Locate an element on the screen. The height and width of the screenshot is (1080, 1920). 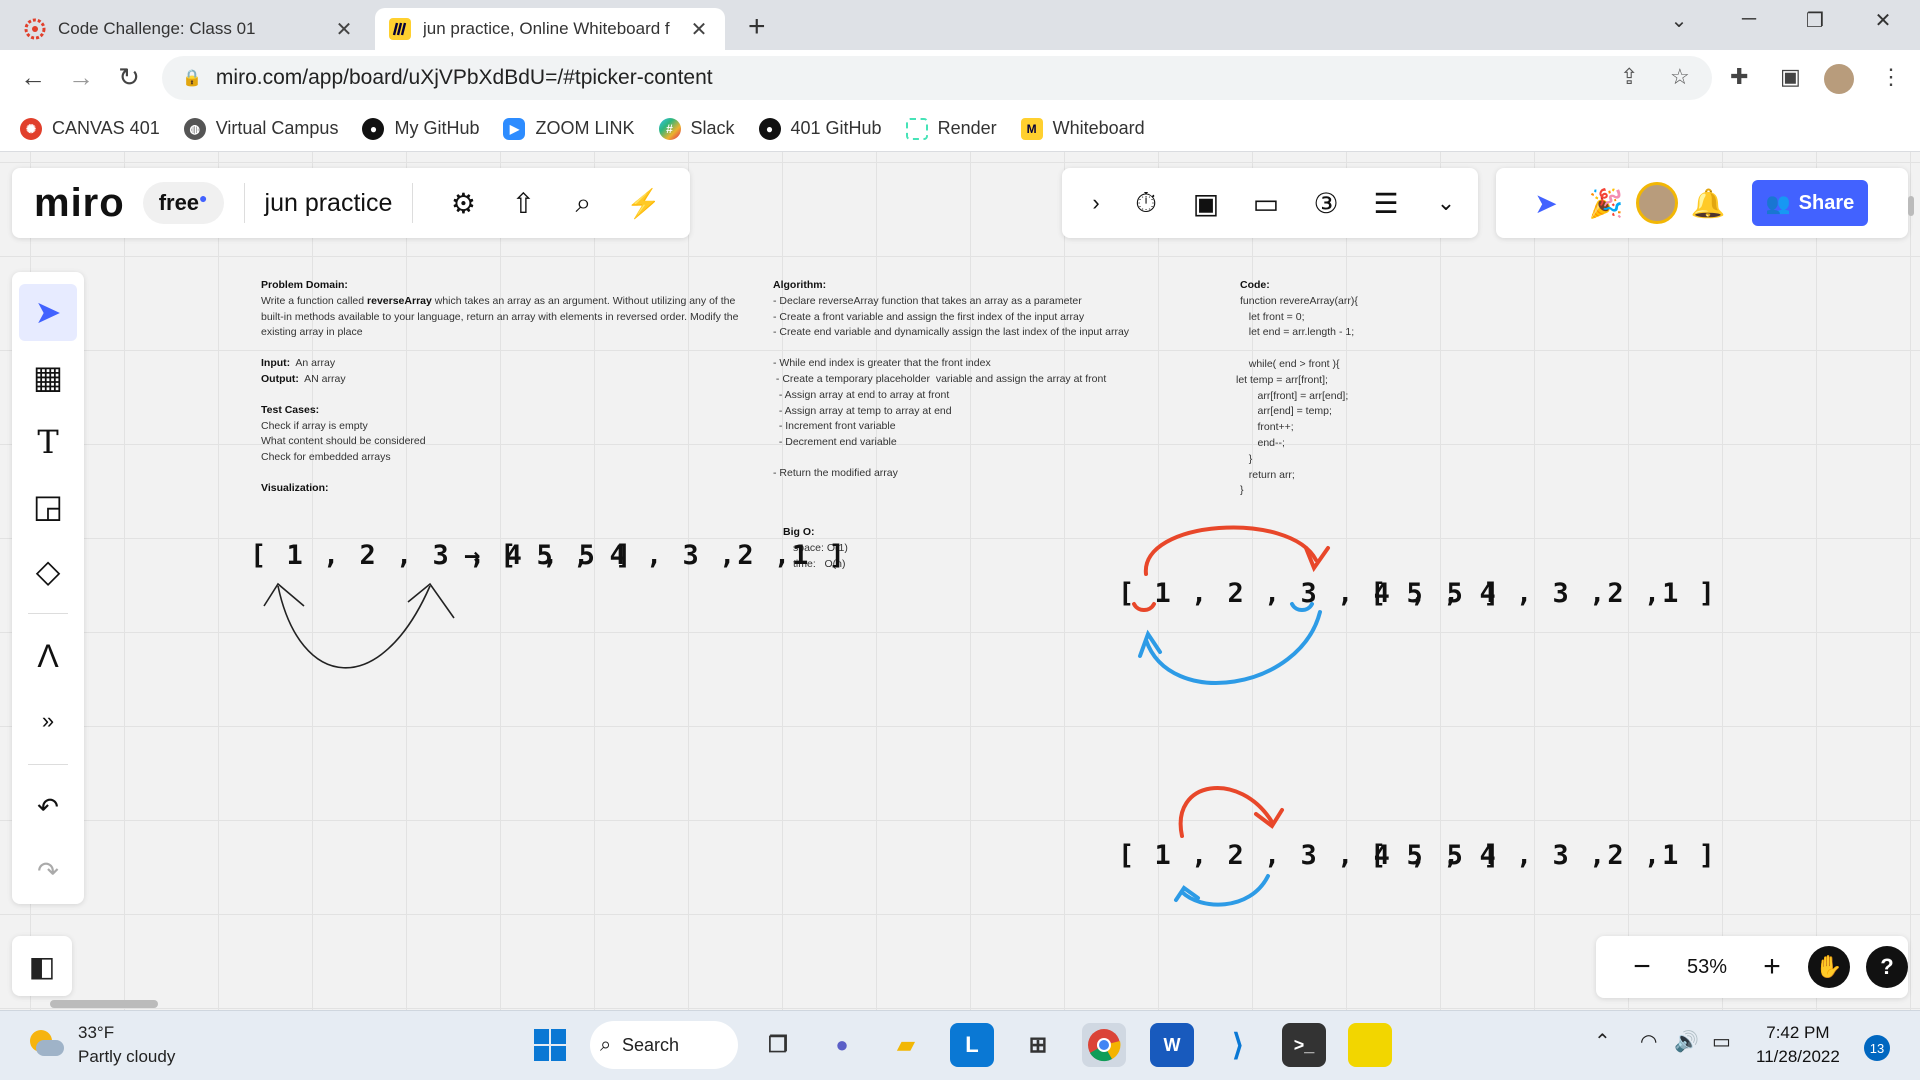
horizontal-scrollbar is located at coordinates (104, 1004).